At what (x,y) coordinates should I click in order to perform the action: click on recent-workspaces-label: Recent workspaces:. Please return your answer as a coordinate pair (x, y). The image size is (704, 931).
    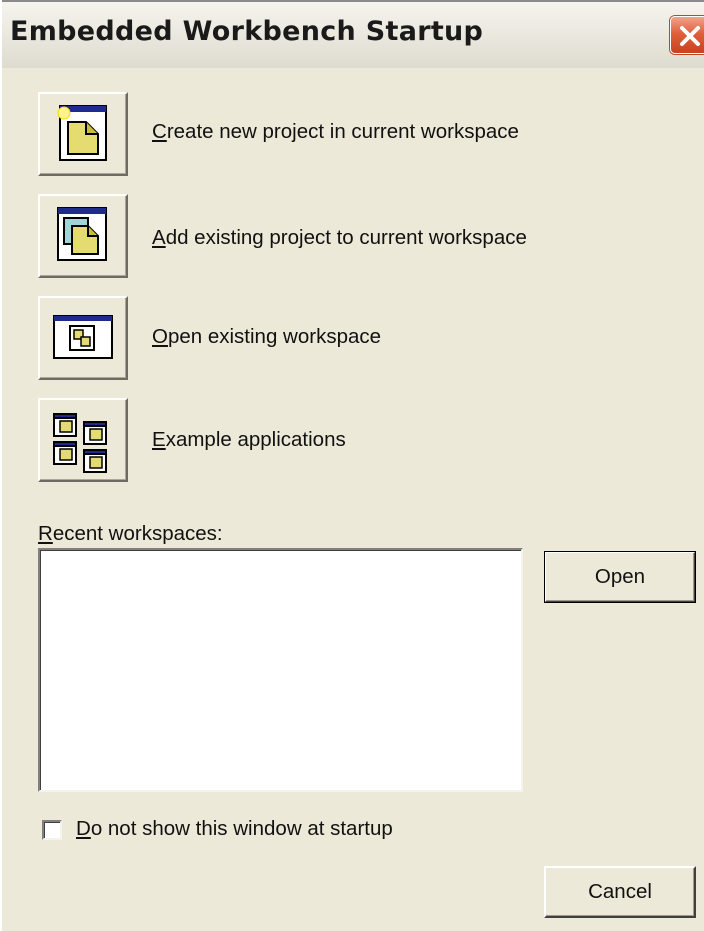
    Looking at the image, I should click on (130, 533).